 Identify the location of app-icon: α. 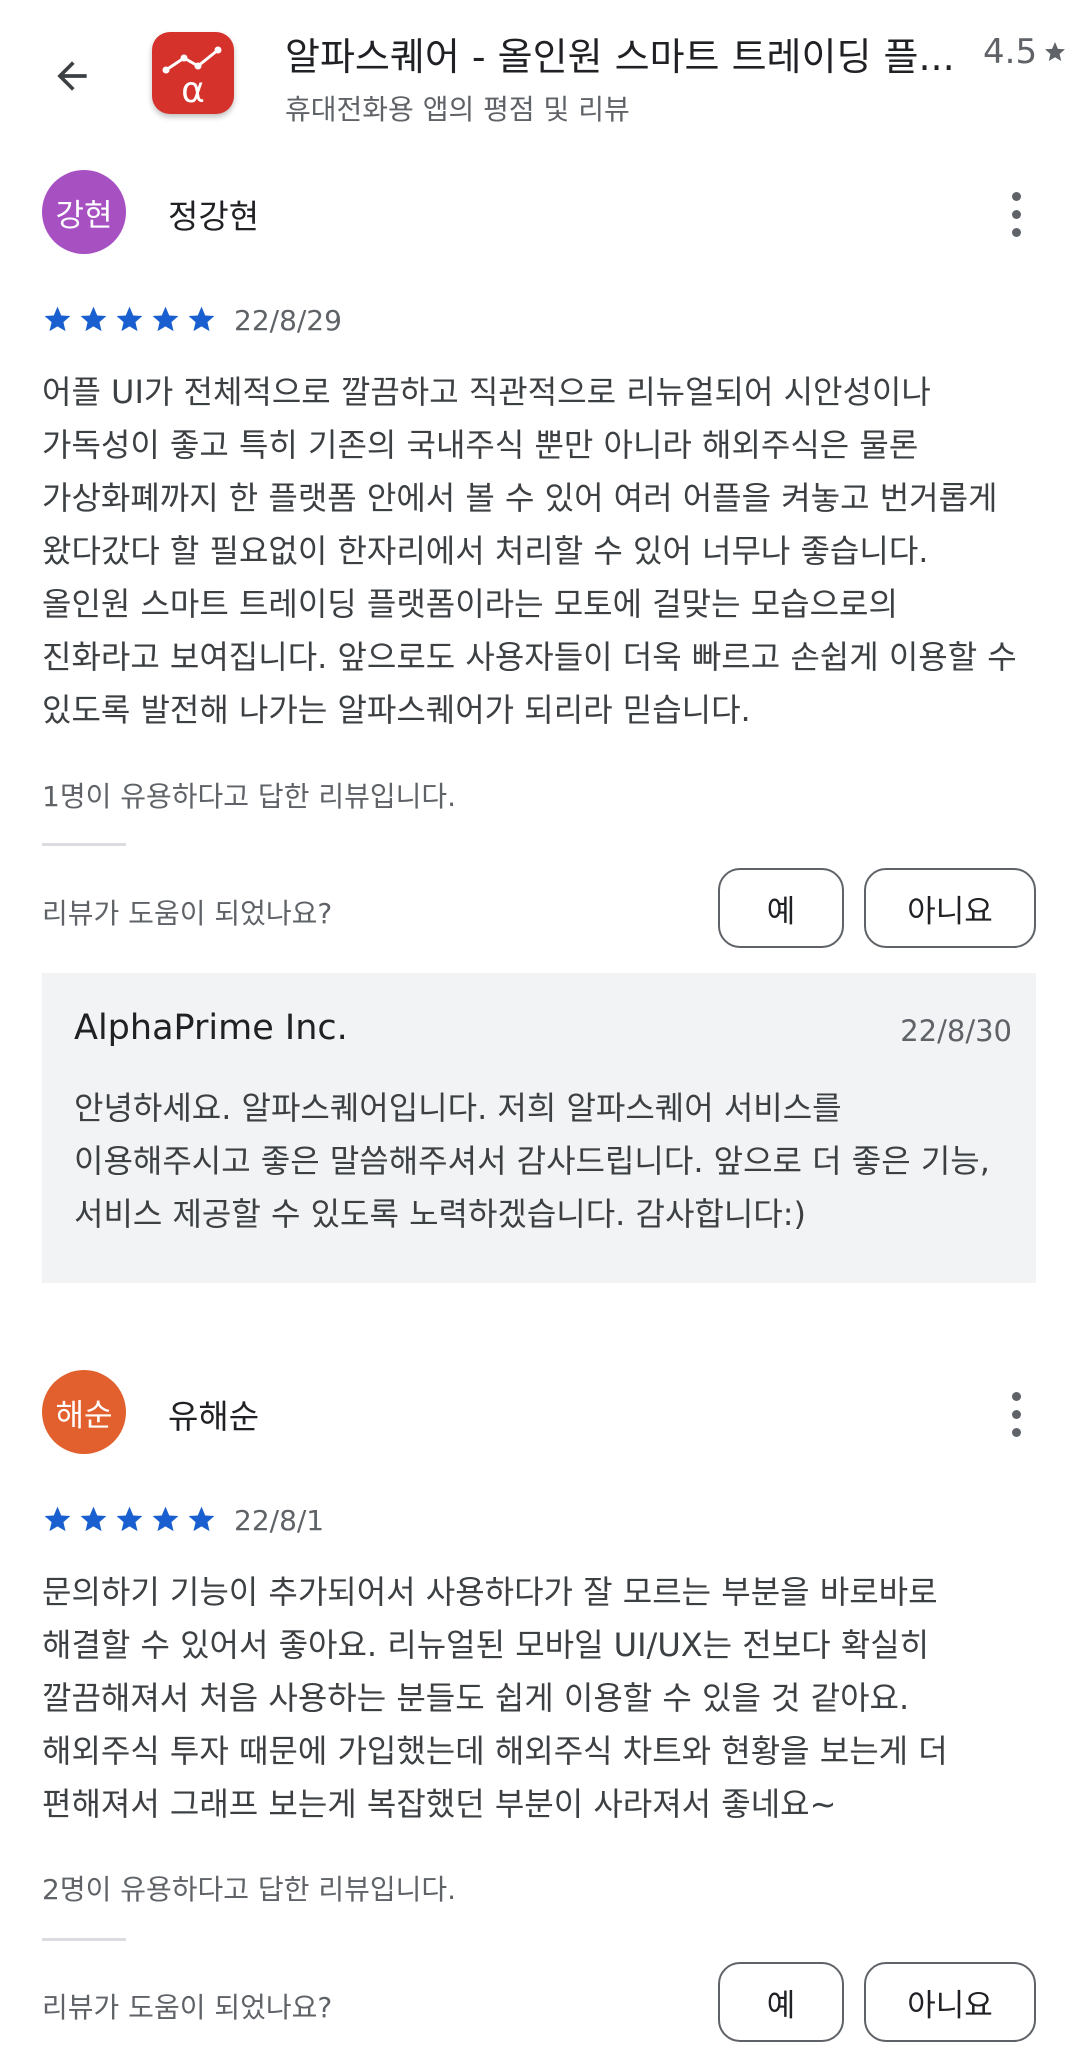
(193, 73).